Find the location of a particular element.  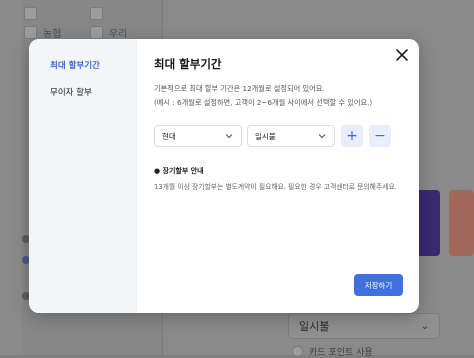

description-line: 기본적으로 최대 할부 기간은 12개월로 설정되어 있어요. is located at coordinates (239, 88).